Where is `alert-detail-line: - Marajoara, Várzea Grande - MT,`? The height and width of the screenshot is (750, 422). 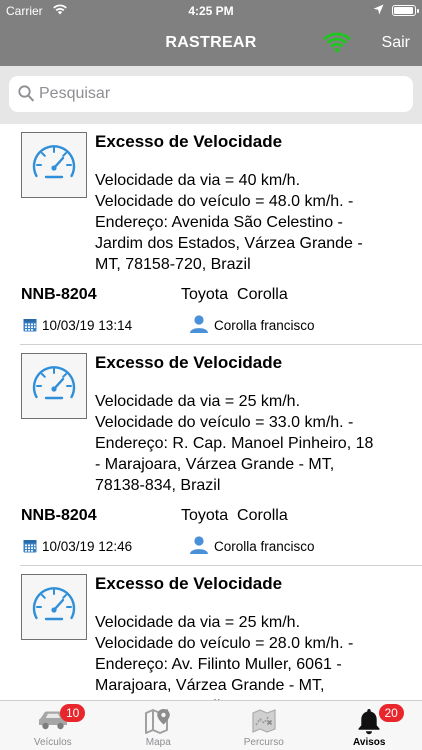
alert-detail-line: - Marajoara, Várzea Grande - MT, is located at coordinates (215, 464).